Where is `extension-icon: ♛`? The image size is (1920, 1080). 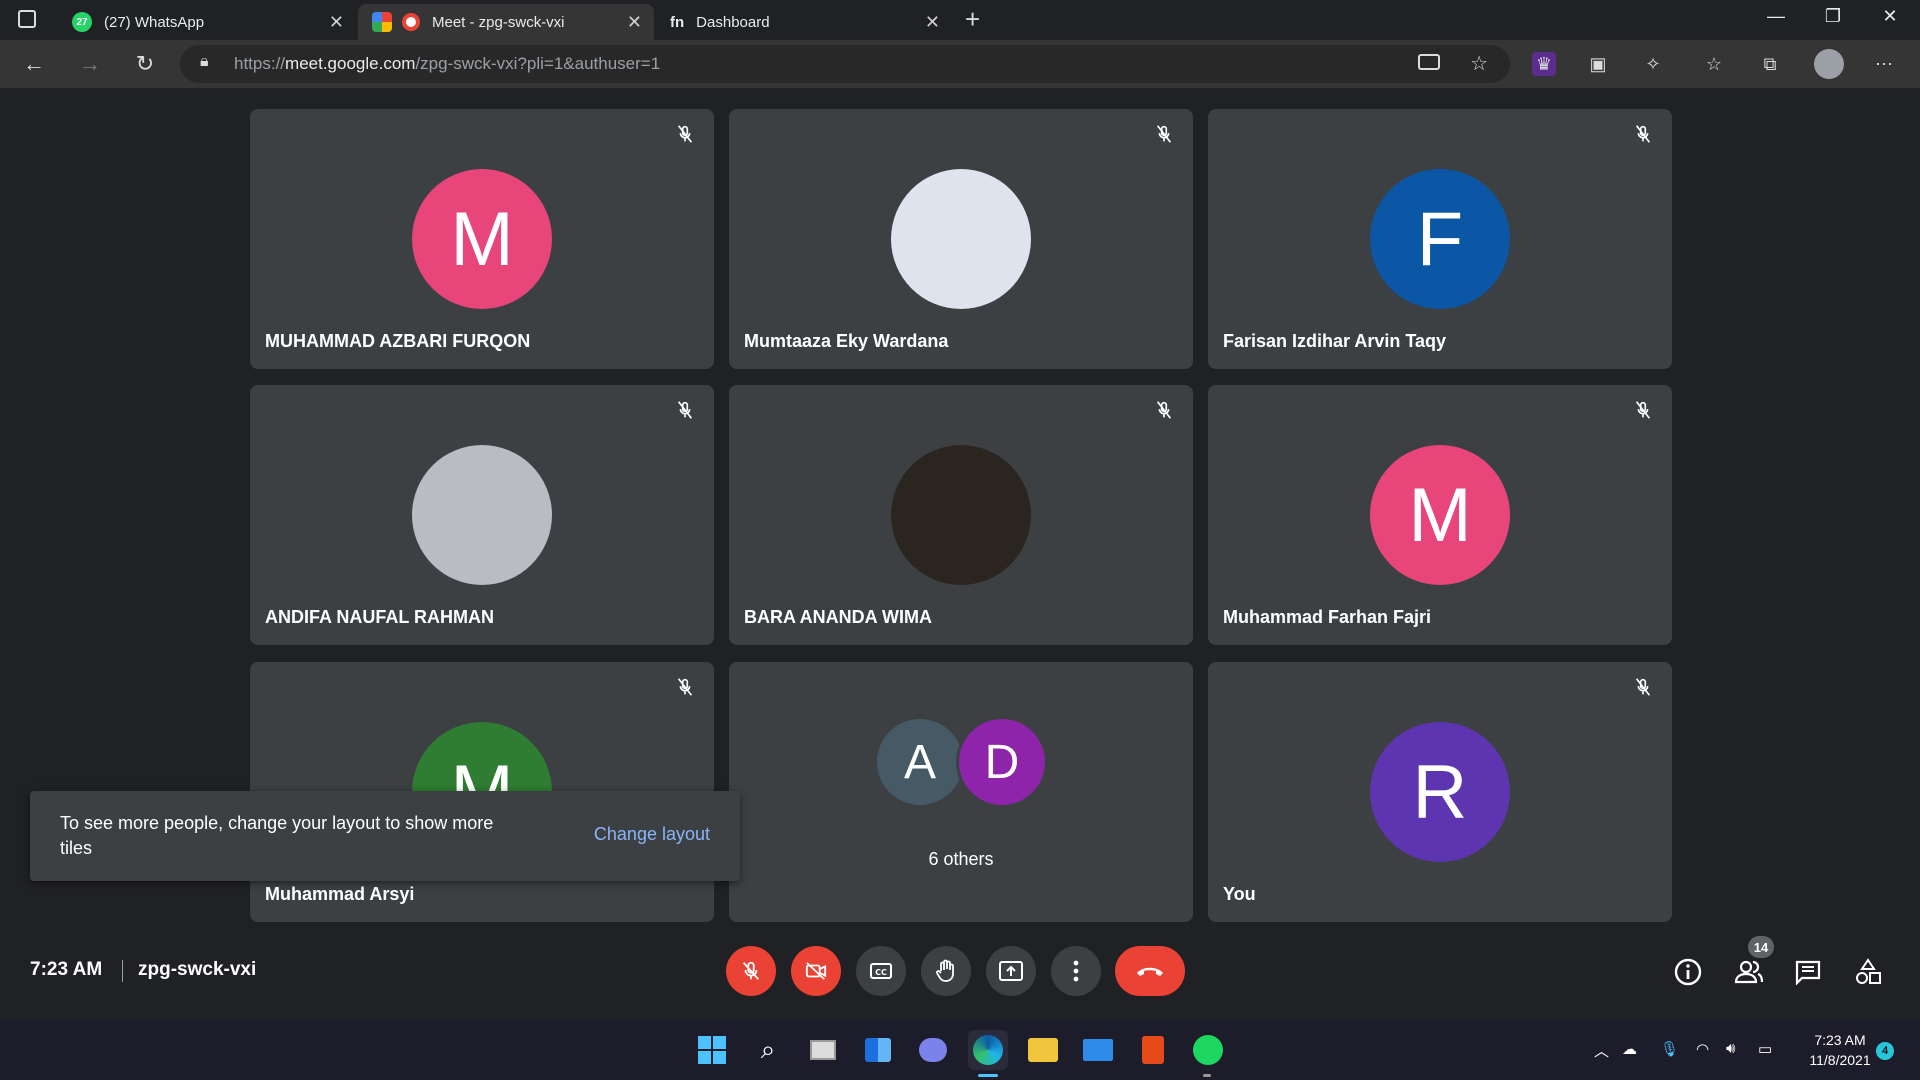
extension-icon: ♛ is located at coordinates (1544, 64).